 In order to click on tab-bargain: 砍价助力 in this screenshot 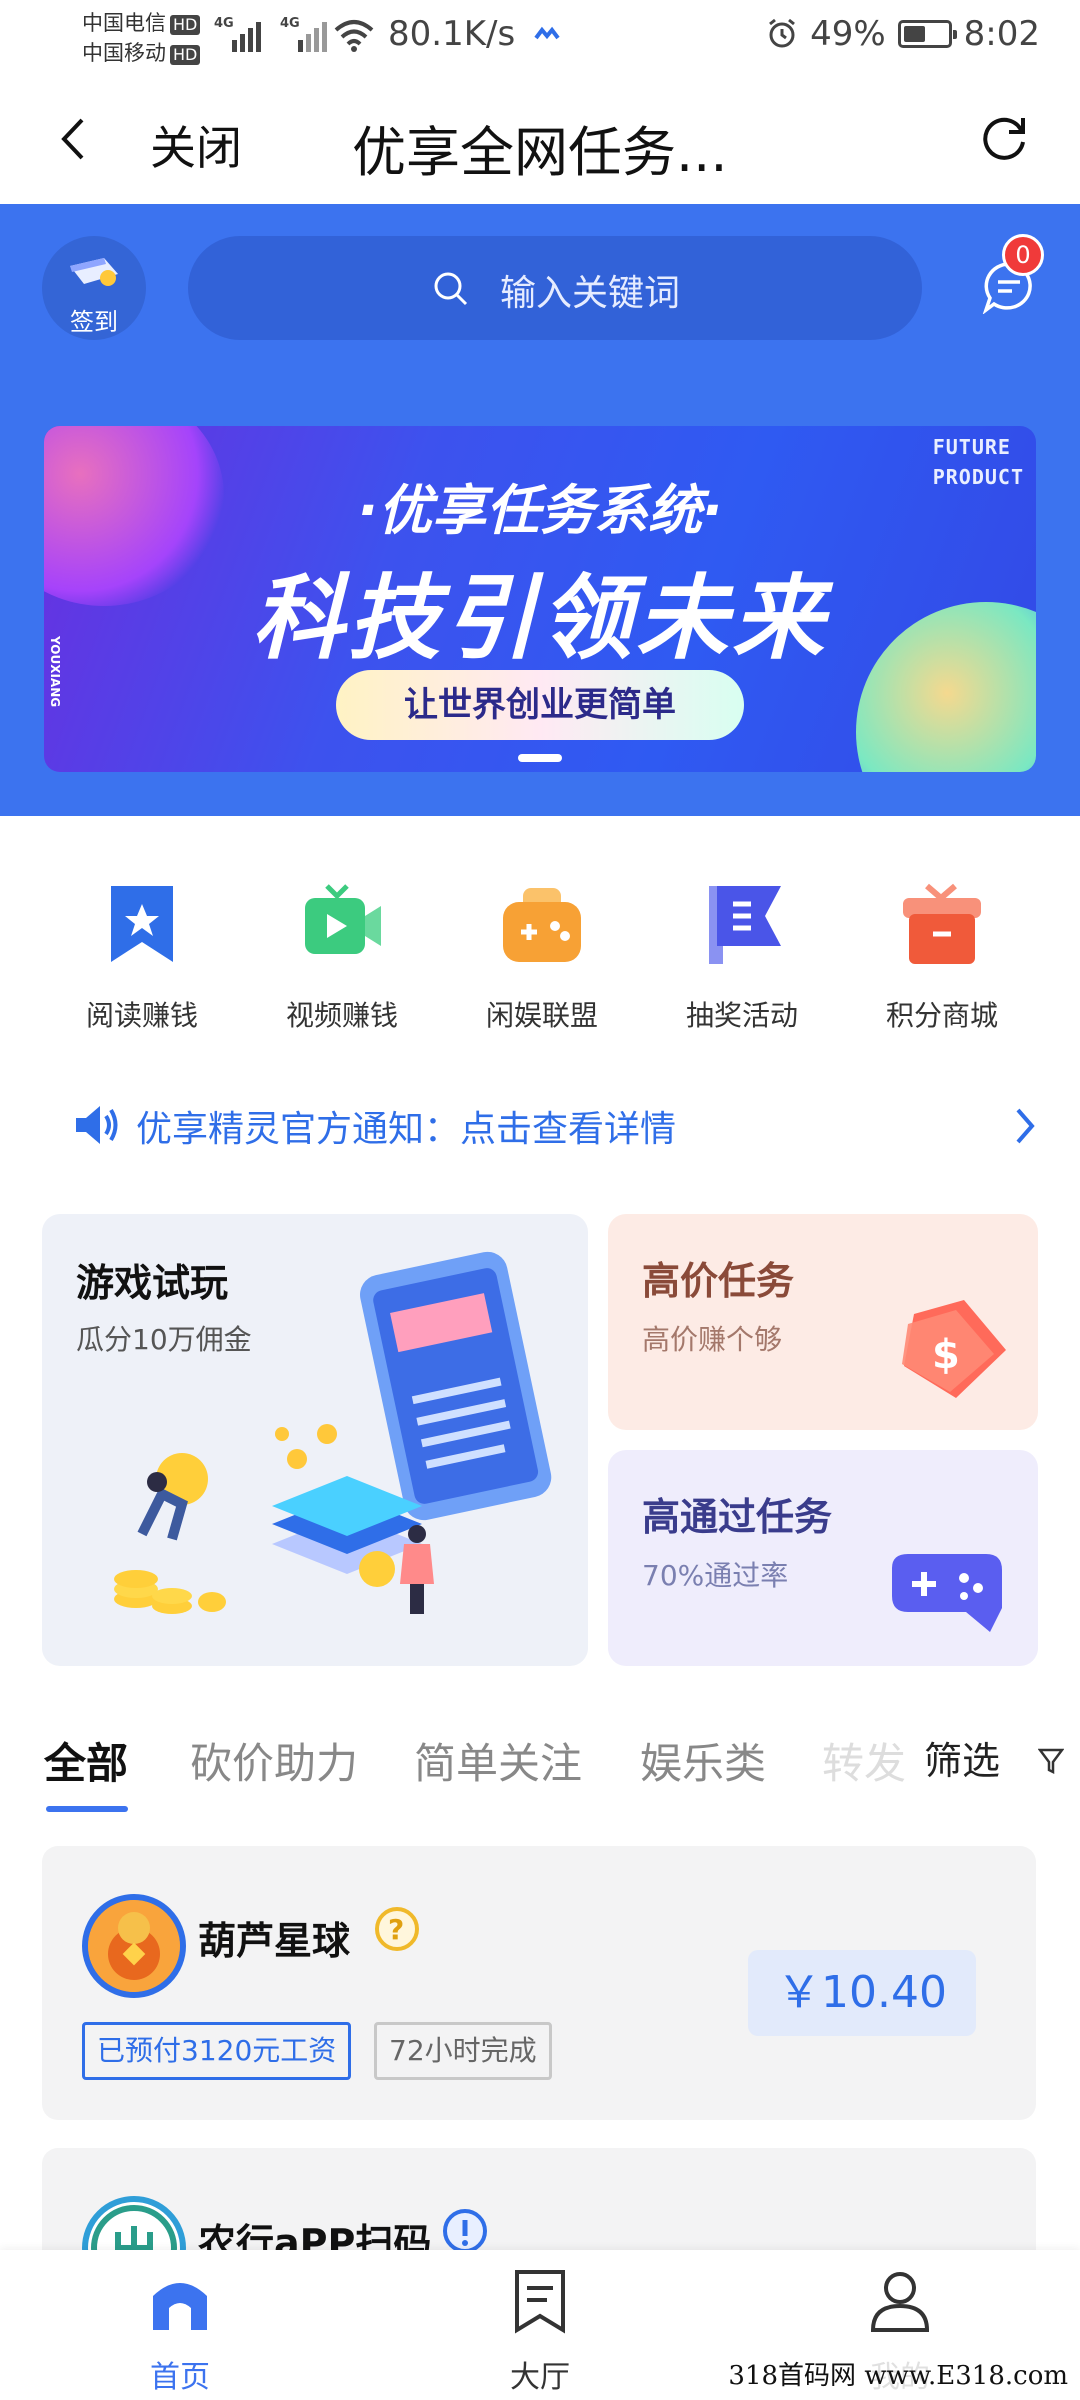, I will do `click(274, 1760)`.